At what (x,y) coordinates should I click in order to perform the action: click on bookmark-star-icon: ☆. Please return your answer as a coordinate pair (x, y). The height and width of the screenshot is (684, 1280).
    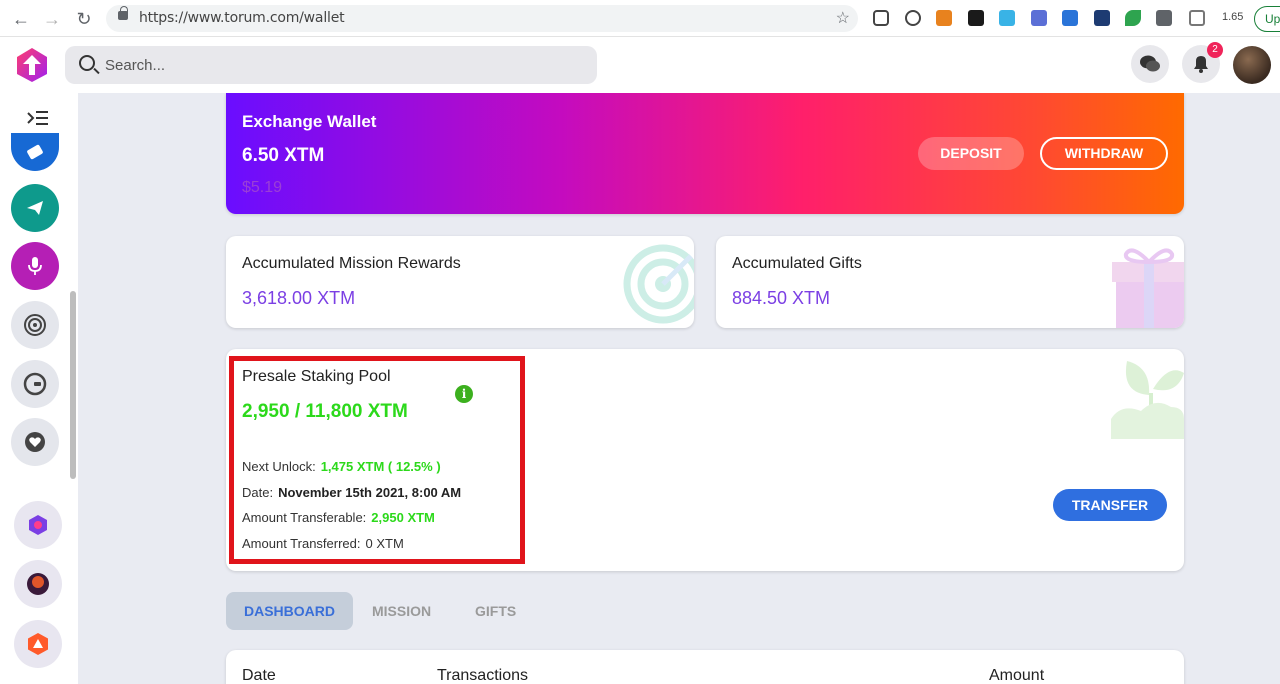
    Looking at the image, I should click on (843, 18).